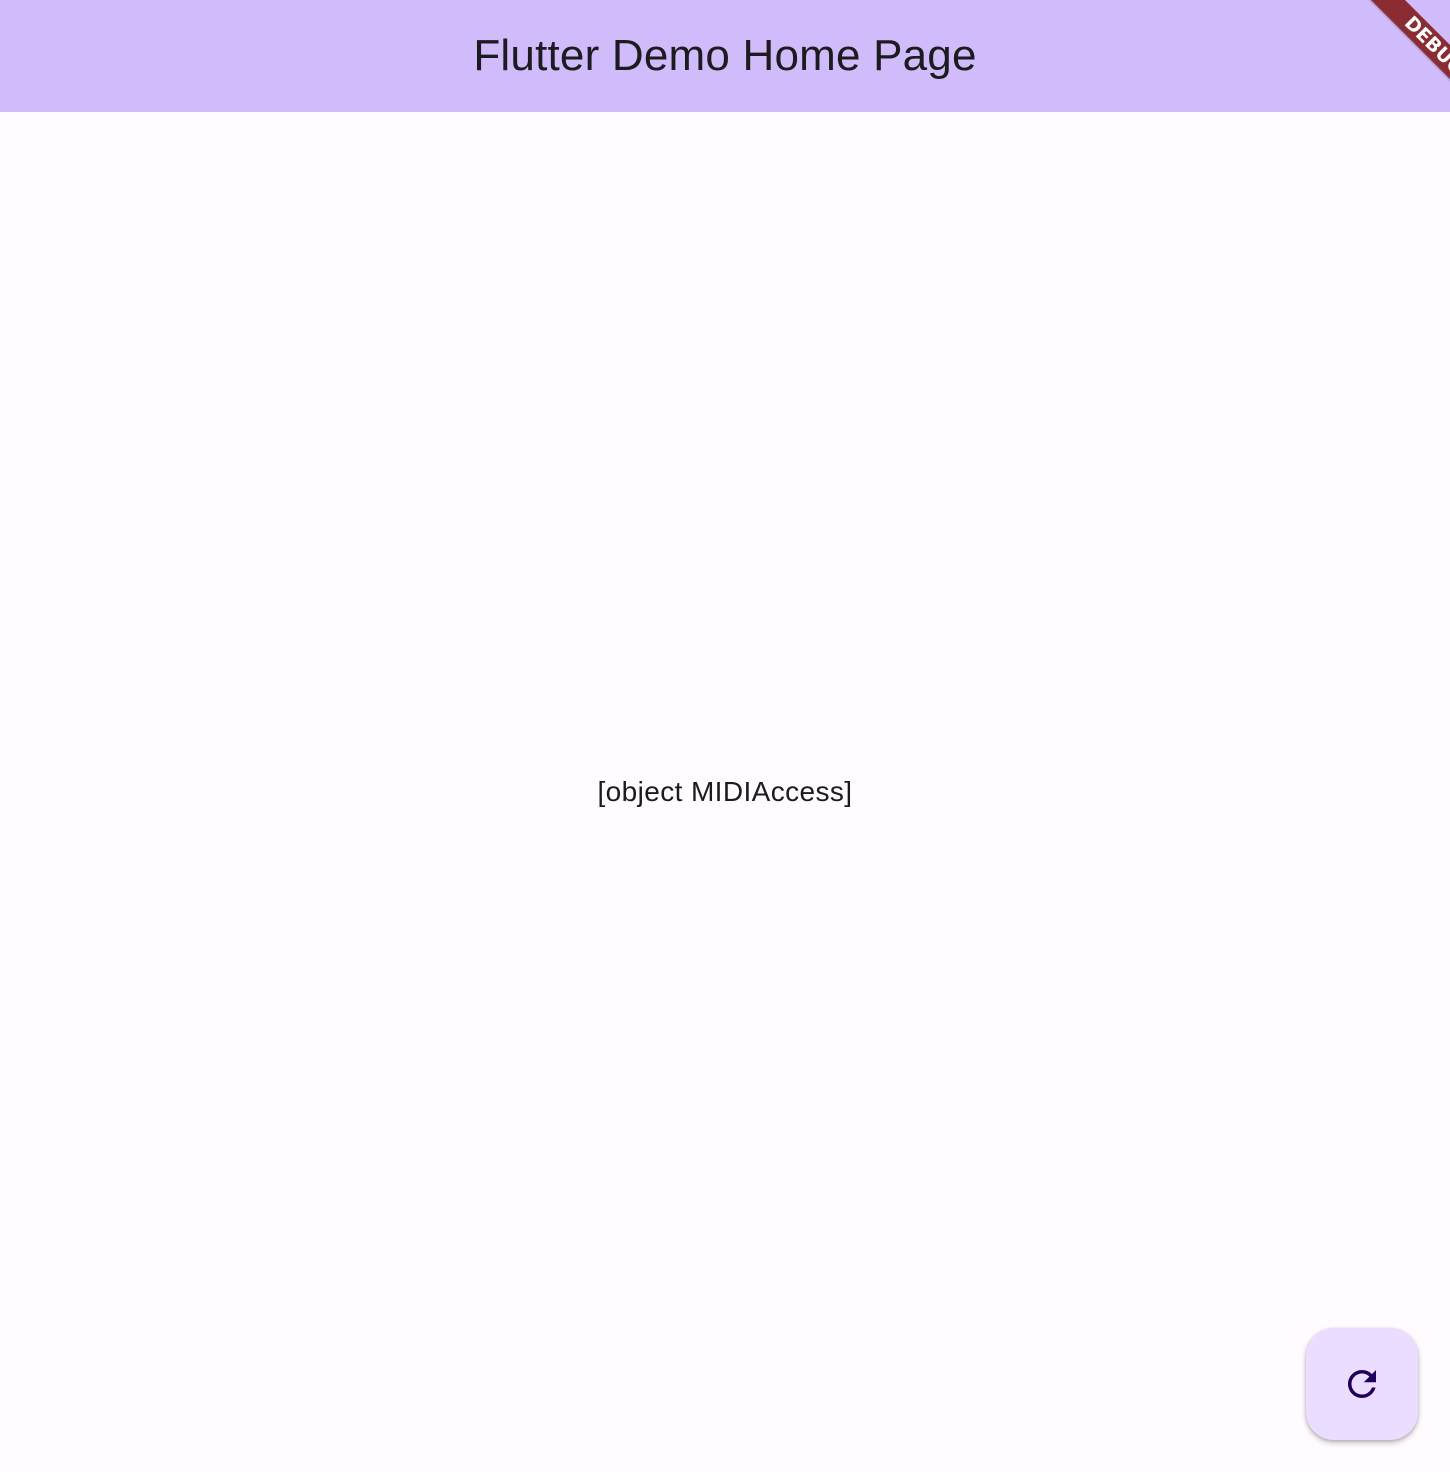  I want to click on app-bar: Flutter Demo Home Page, so click(725, 56).